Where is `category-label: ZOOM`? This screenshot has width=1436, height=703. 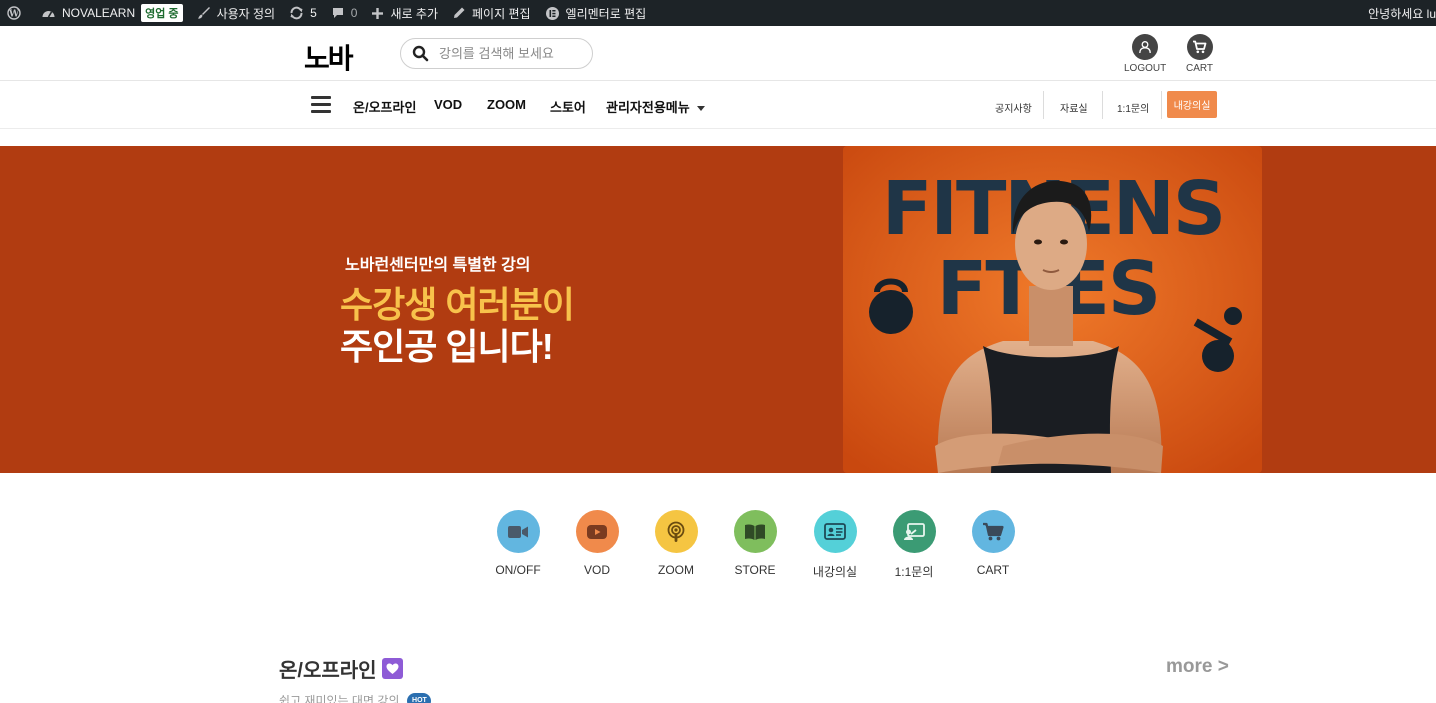 category-label: ZOOM is located at coordinates (676, 570).